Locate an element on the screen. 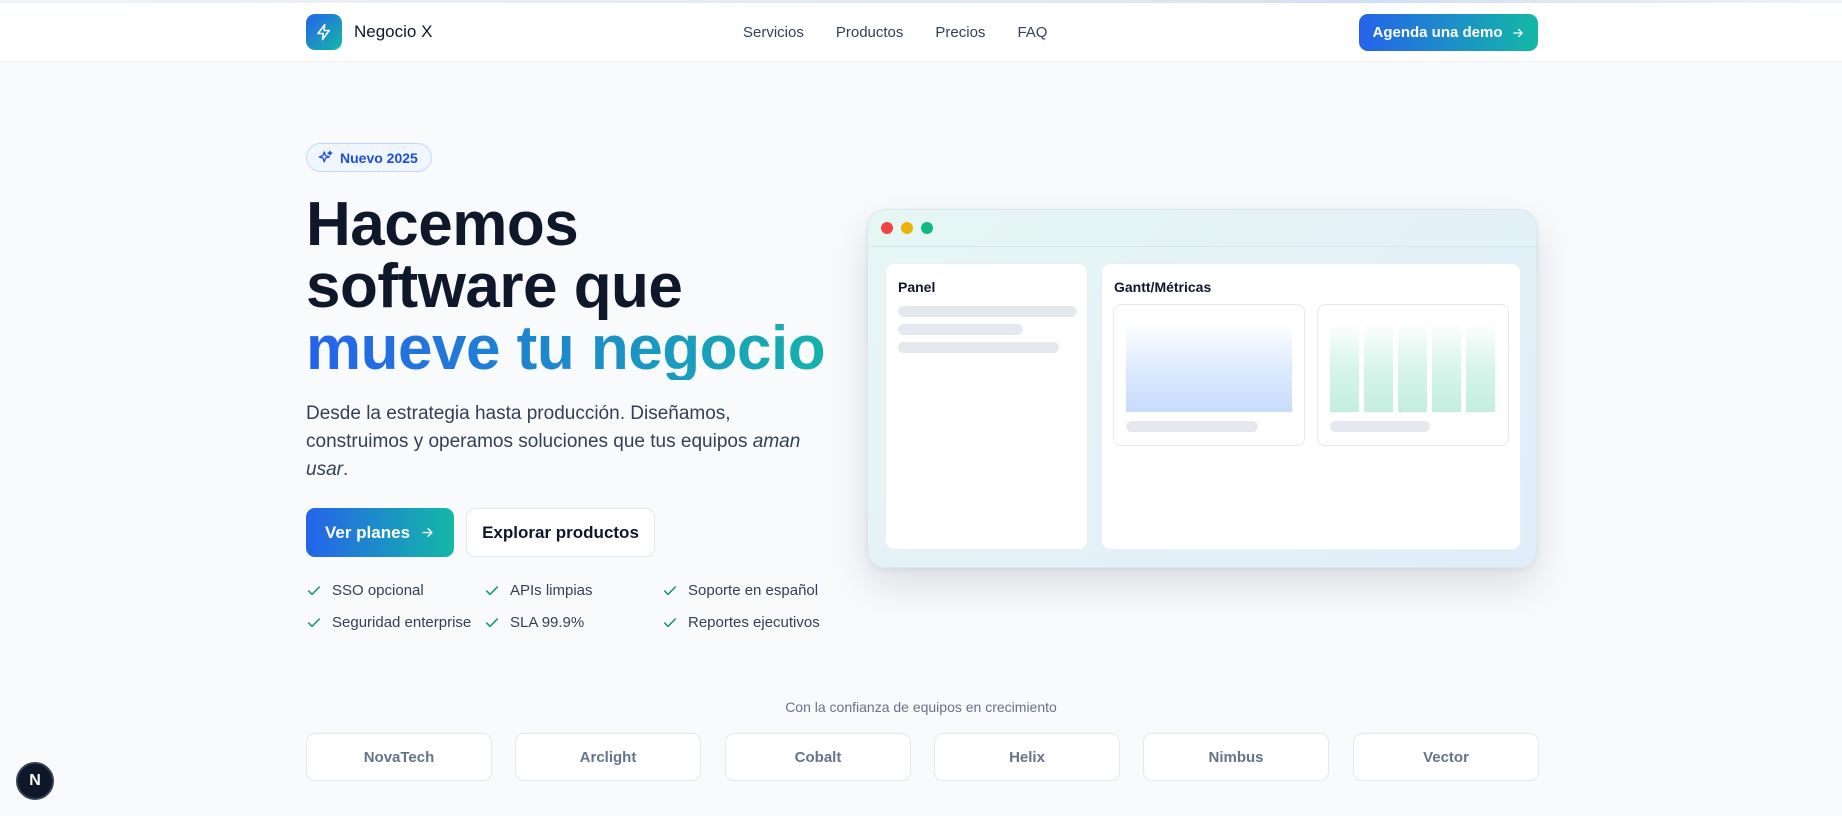 Image resolution: width=1842 pixels, height=816 pixels. client-logo-helix: Helix is located at coordinates (1027, 757).